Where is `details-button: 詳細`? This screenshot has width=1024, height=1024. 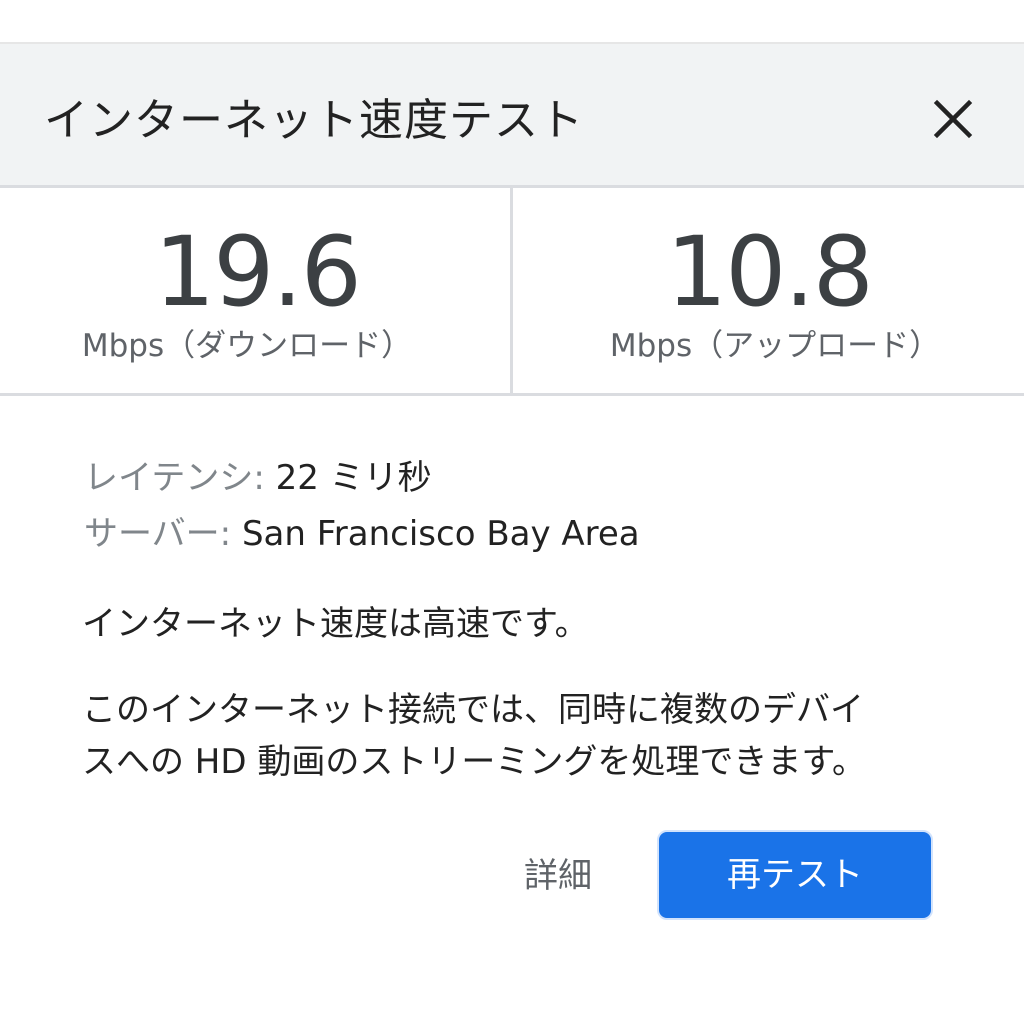
details-button: 詳細 is located at coordinates (558, 876).